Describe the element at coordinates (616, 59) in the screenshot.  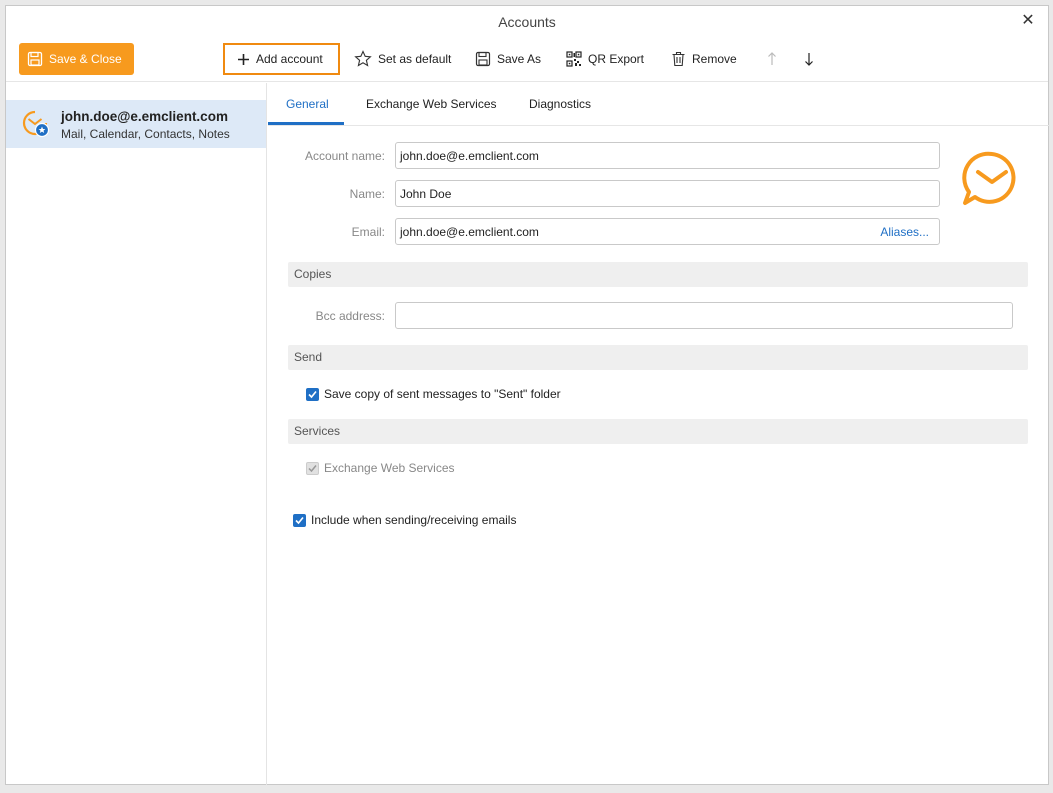
I see `qr-export-label: QR Export` at that location.